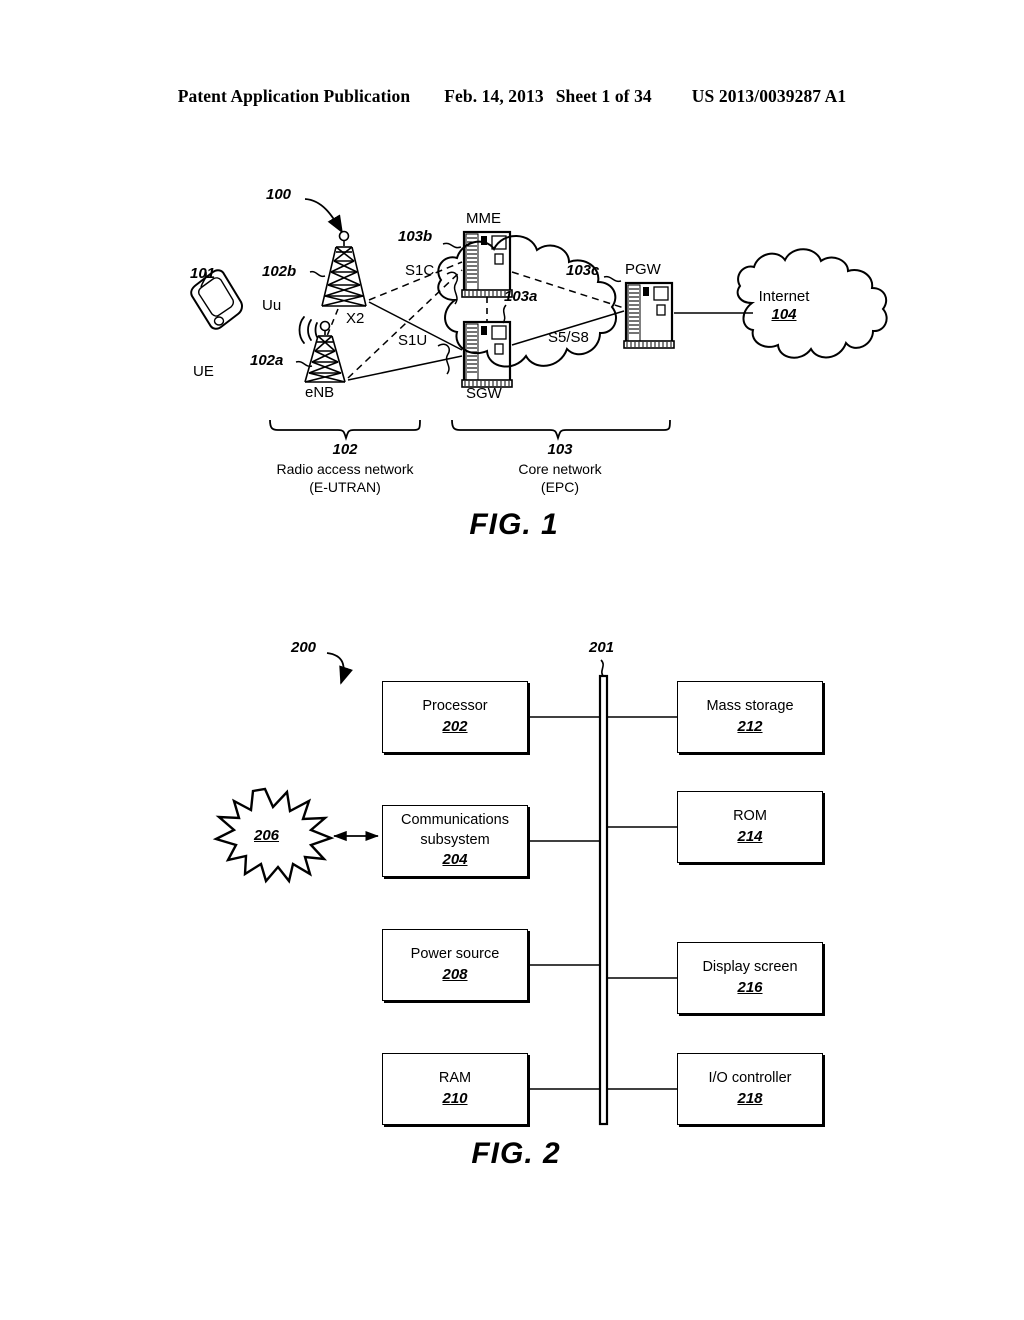 This screenshot has height=1320, width=1024. Describe the element at coordinates (455, 1078) in the screenshot. I see `block-ram-label: RAM` at that location.